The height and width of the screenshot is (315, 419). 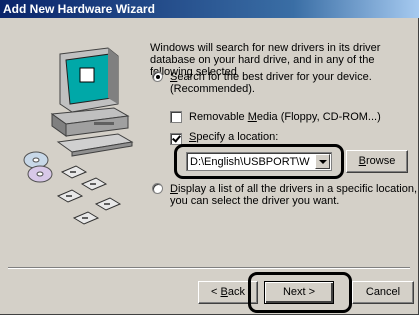 What do you see at coordinates (79, 9) in the screenshot?
I see `window-title: Add New Hardware Wizard` at bounding box center [79, 9].